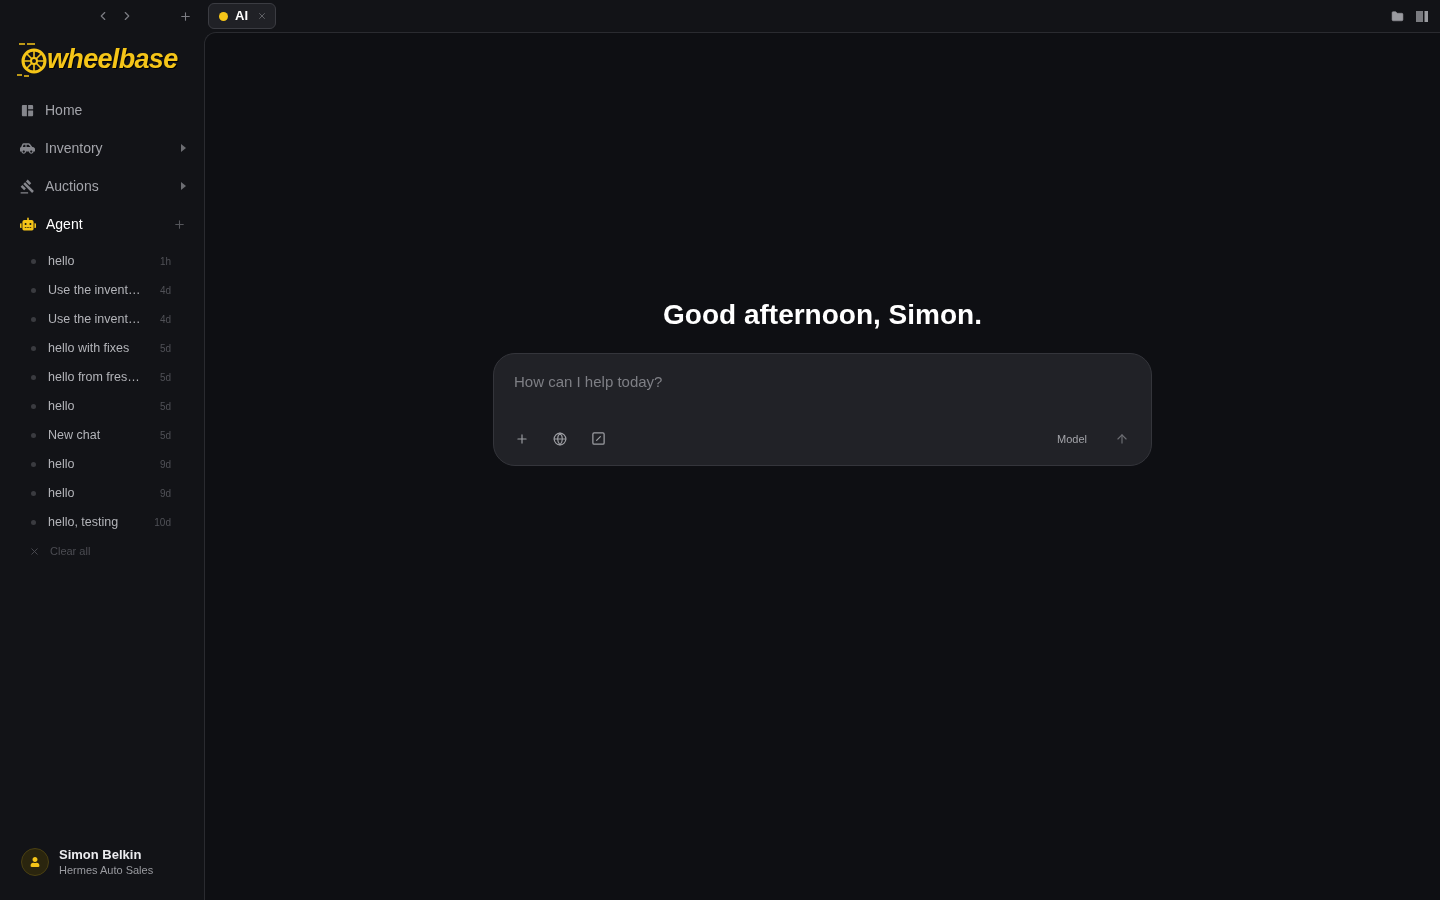 This screenshot has height=900, width=1440. I want to click on new-tab-button, so click(185, 16).